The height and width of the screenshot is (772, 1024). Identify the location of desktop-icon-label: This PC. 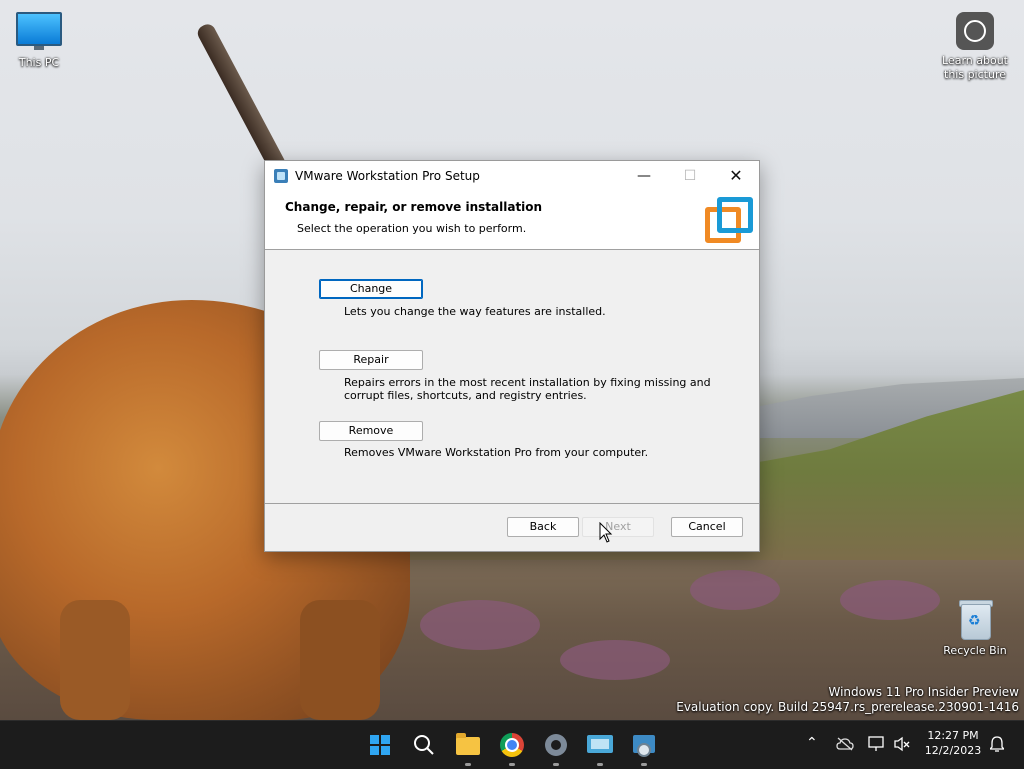
(39, 62).